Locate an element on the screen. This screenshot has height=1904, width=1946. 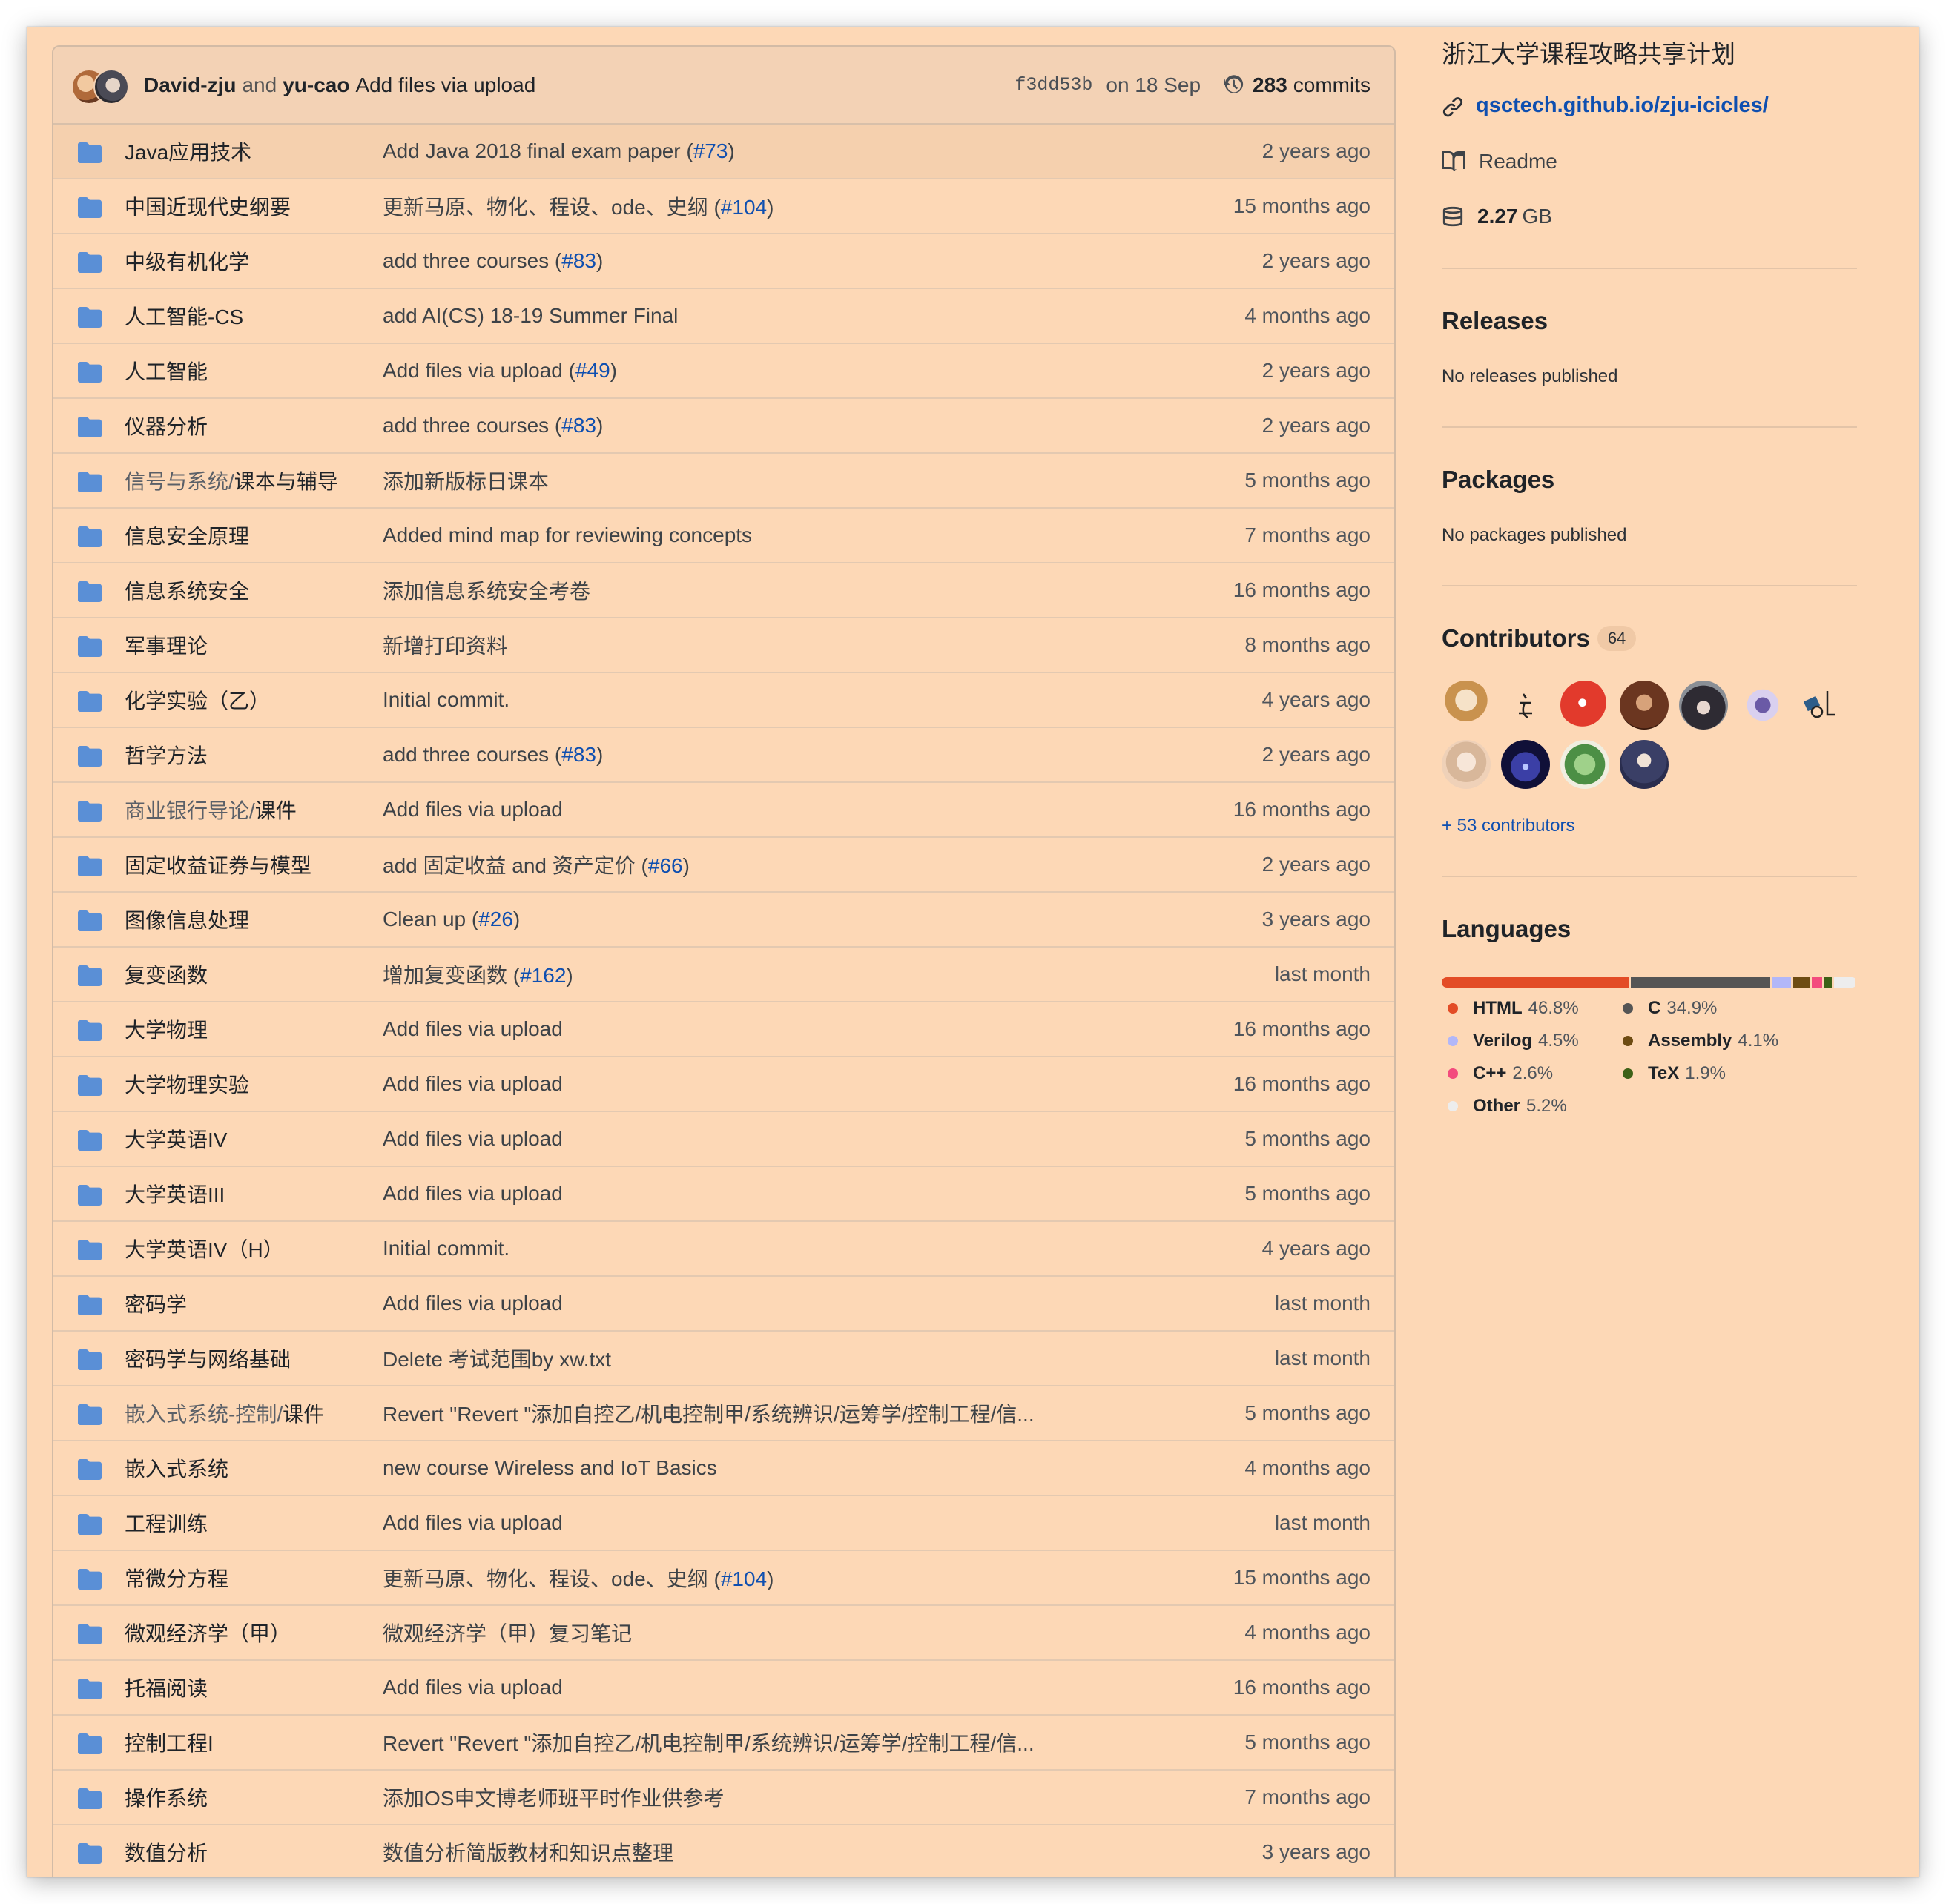
language-item: HTML 46.8% is located at coordinates (1510, 1009).